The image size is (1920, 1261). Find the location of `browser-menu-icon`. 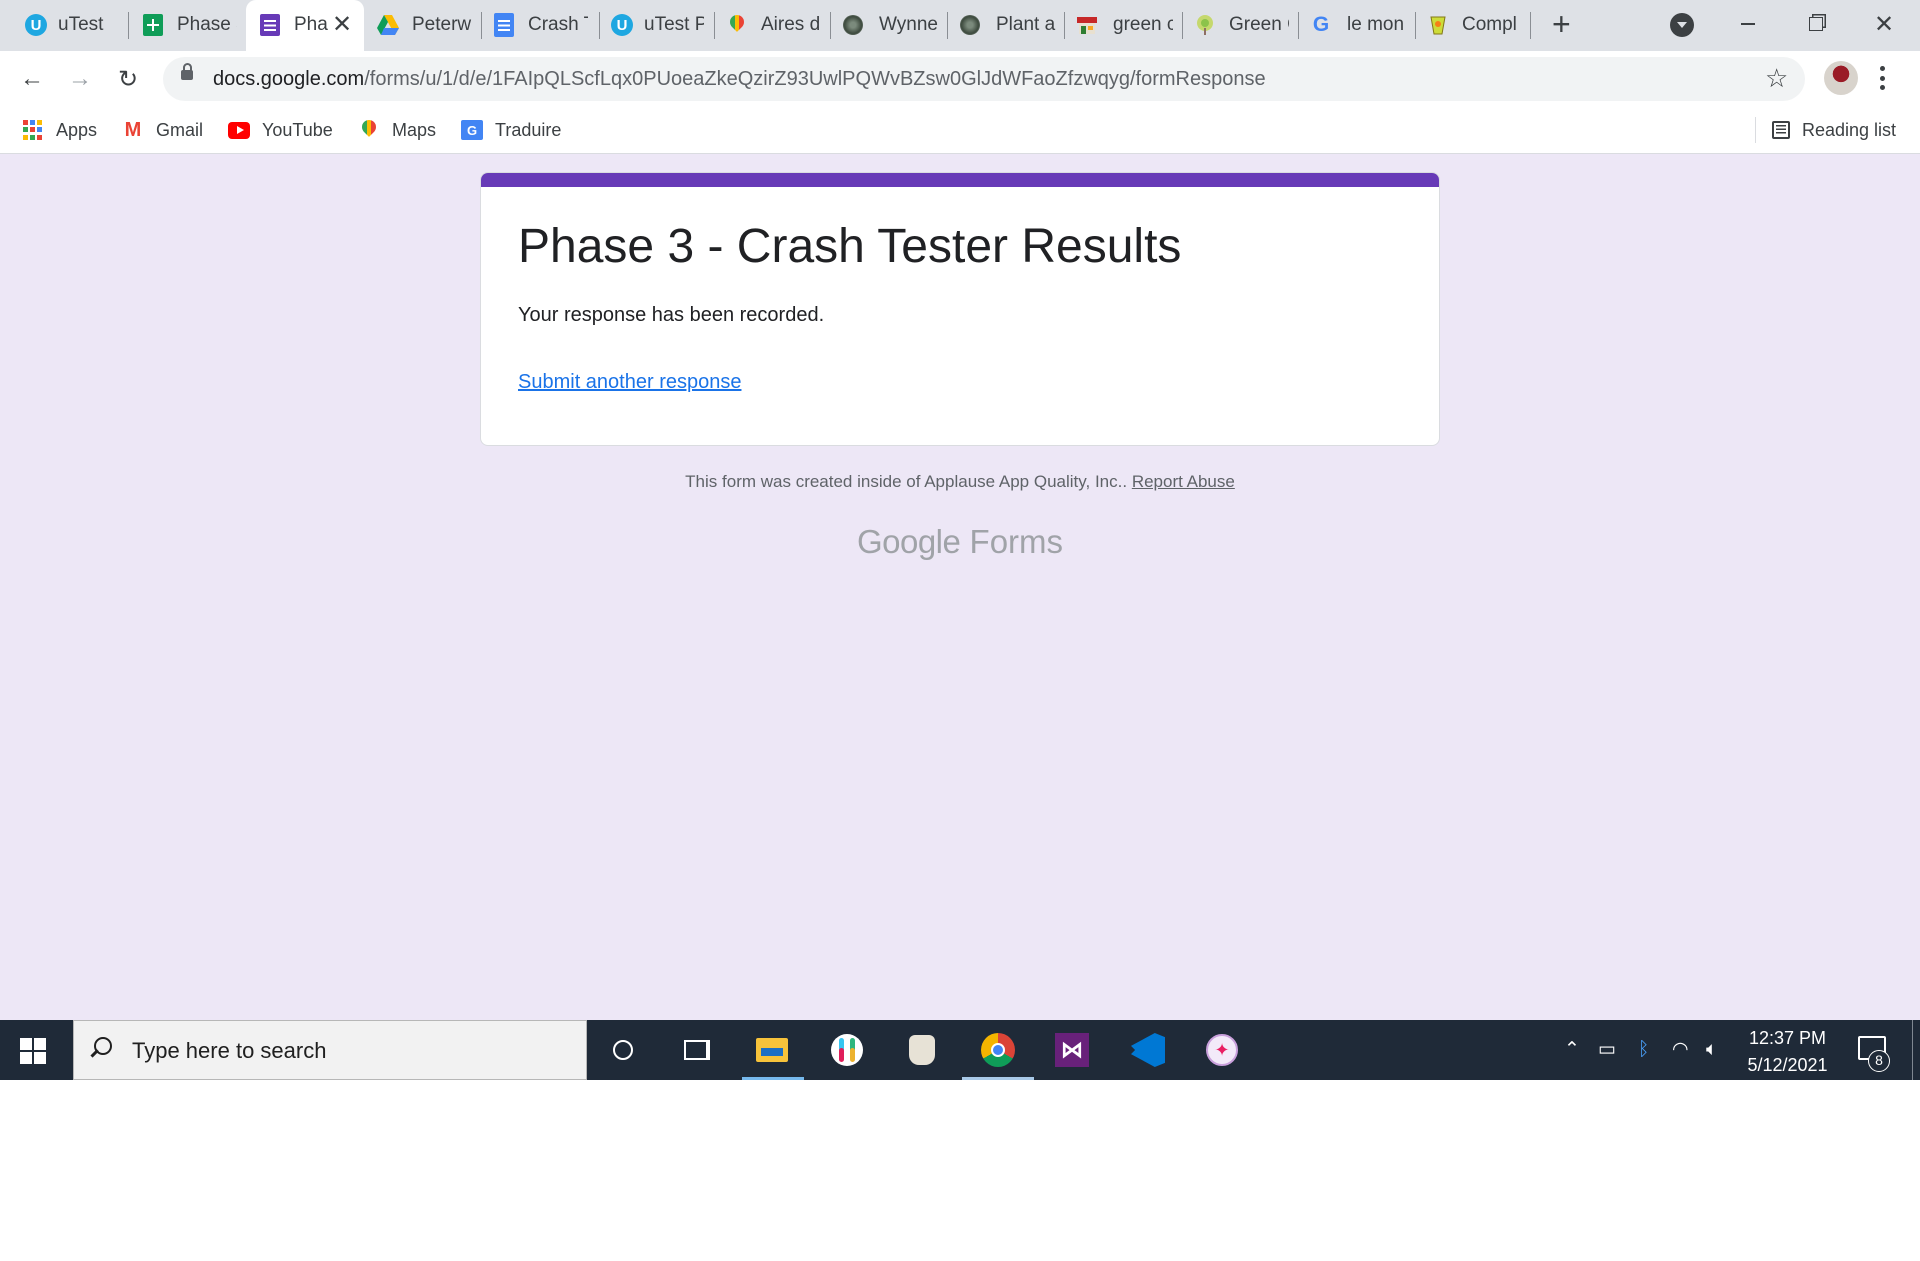

browser-menu-icon is located at coordinates (1882, 78).